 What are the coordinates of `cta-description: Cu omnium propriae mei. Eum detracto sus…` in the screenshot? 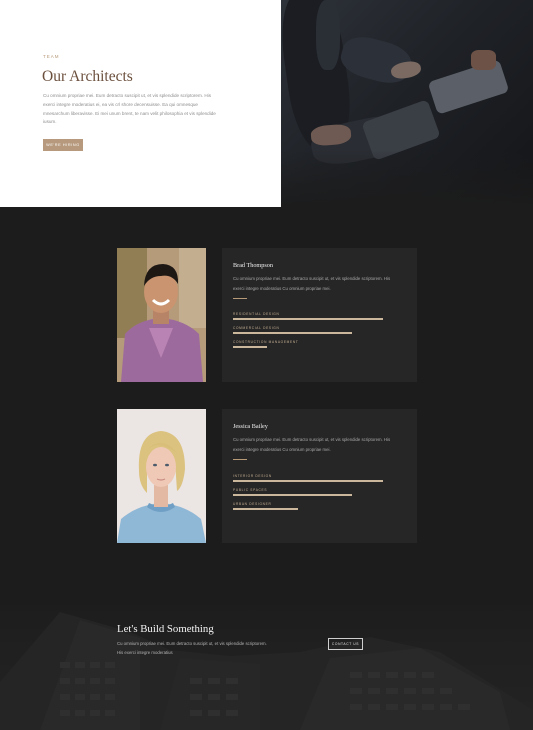 It's located at (192, 648).